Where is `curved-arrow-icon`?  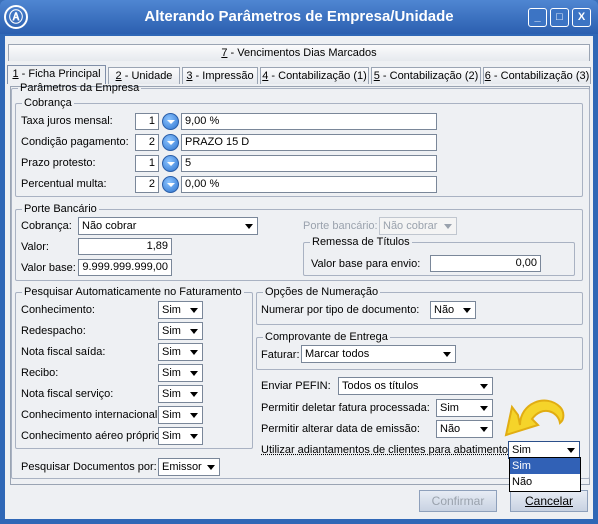 curved-arrow-icon is located at coordinates (534, 418).